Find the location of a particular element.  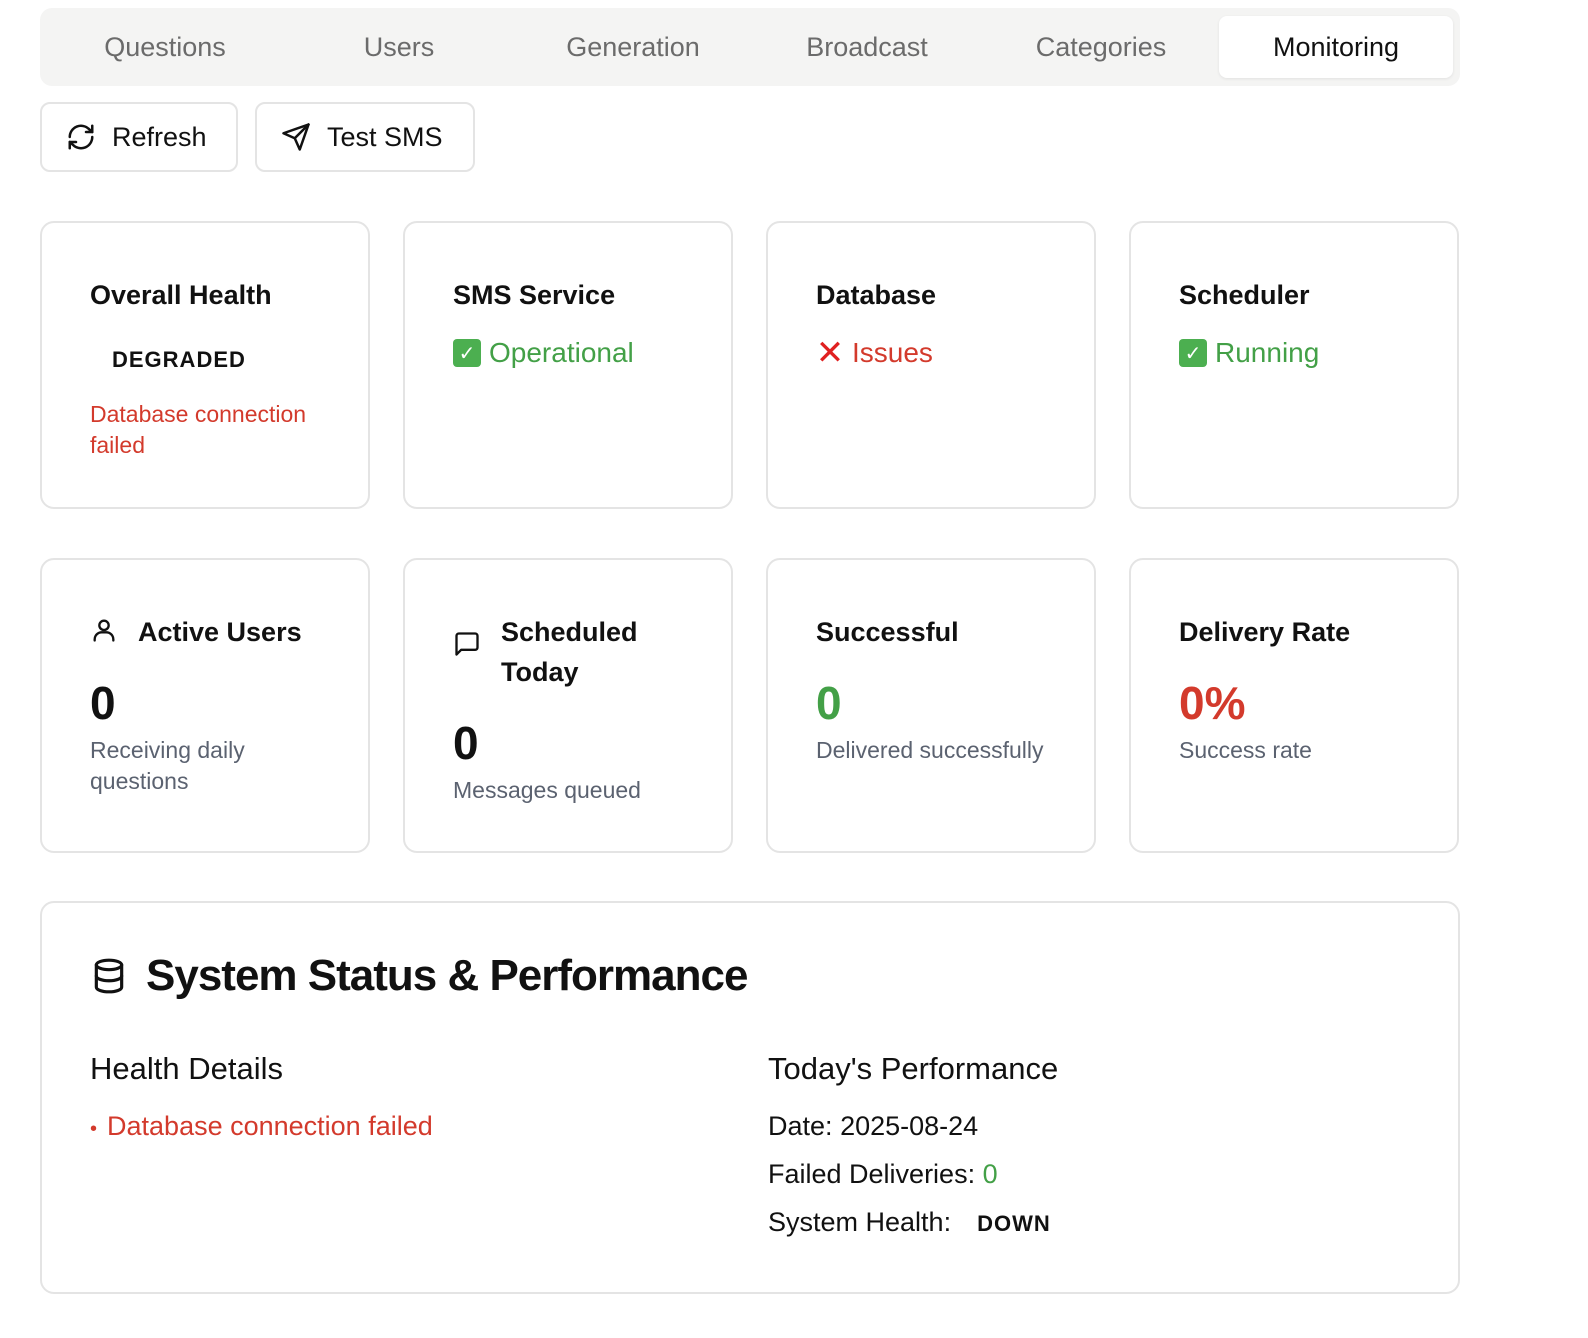

status-text: Running is located at coordinates (1267, 352).